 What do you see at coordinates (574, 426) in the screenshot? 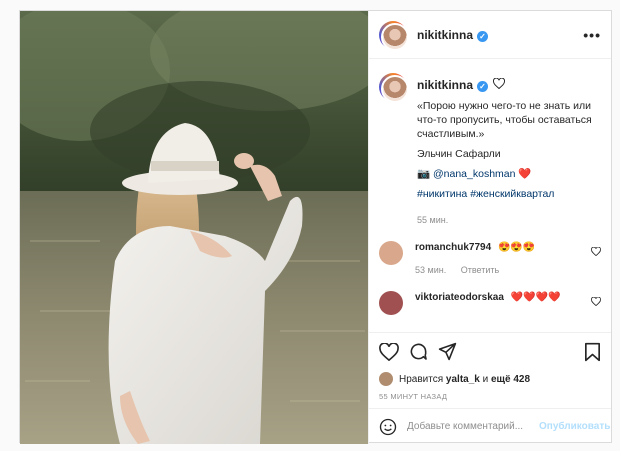
I see `publish-button: Опубликовать` at bounding box center [574, 426].